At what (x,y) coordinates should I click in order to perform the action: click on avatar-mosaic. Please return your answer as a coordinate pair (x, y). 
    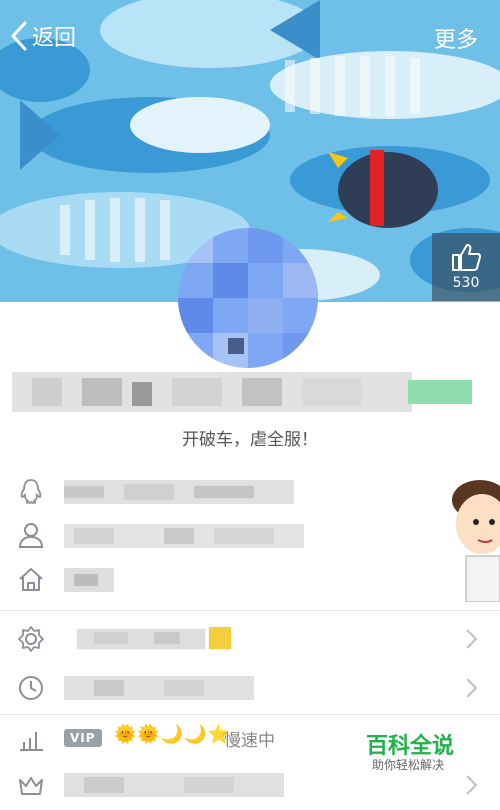
    Looking at the image, I should click on (248, 298).